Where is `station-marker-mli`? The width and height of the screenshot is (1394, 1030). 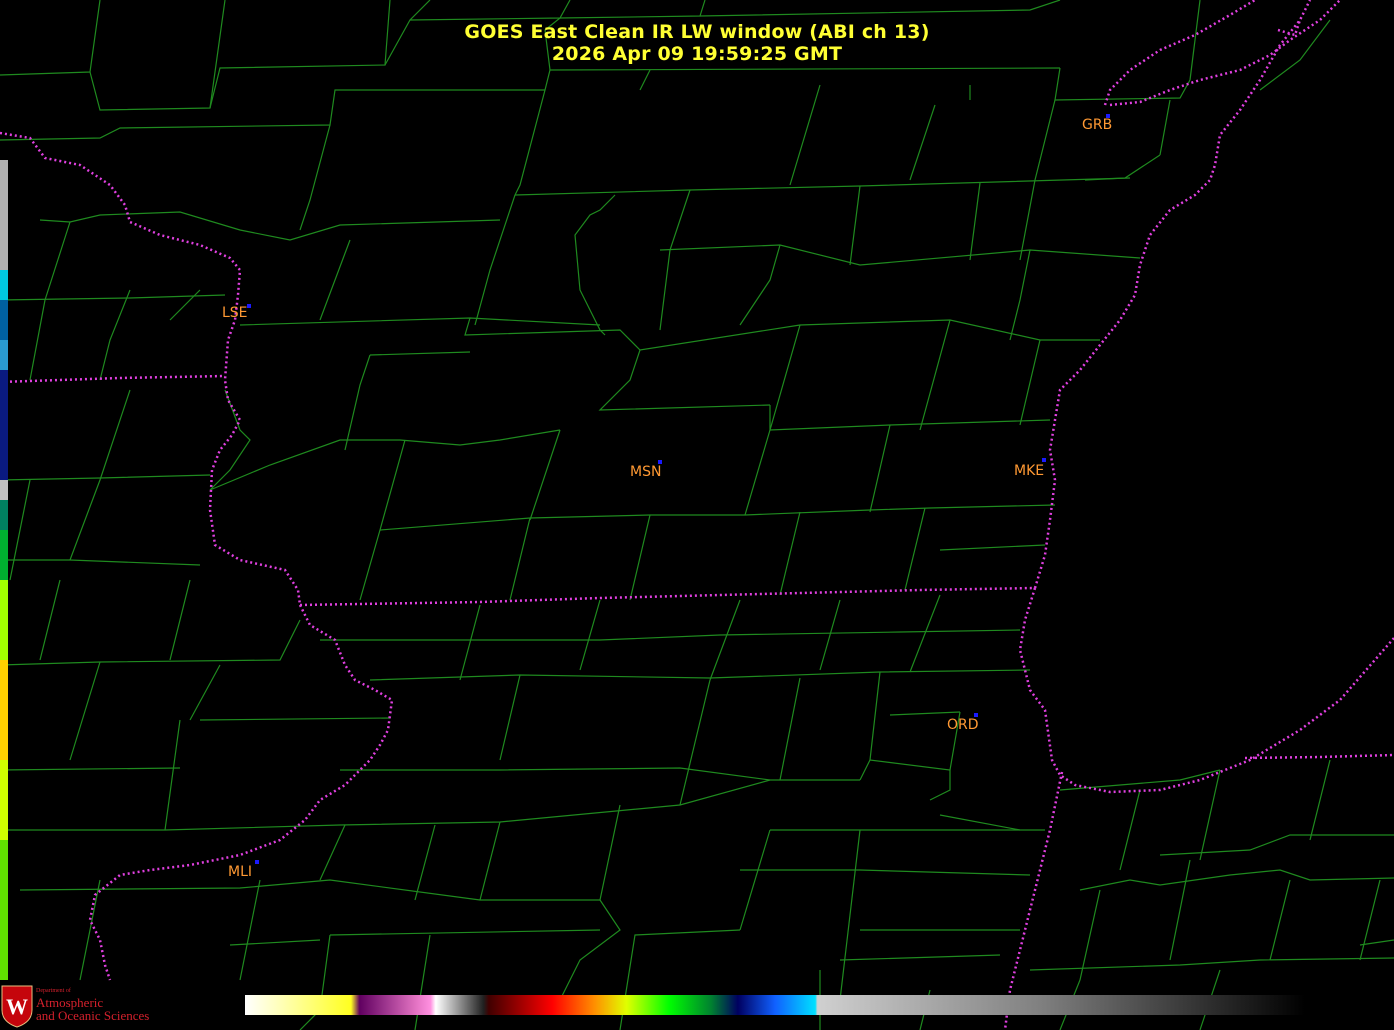 station-marker-mli is located at coordinates (257, 862).